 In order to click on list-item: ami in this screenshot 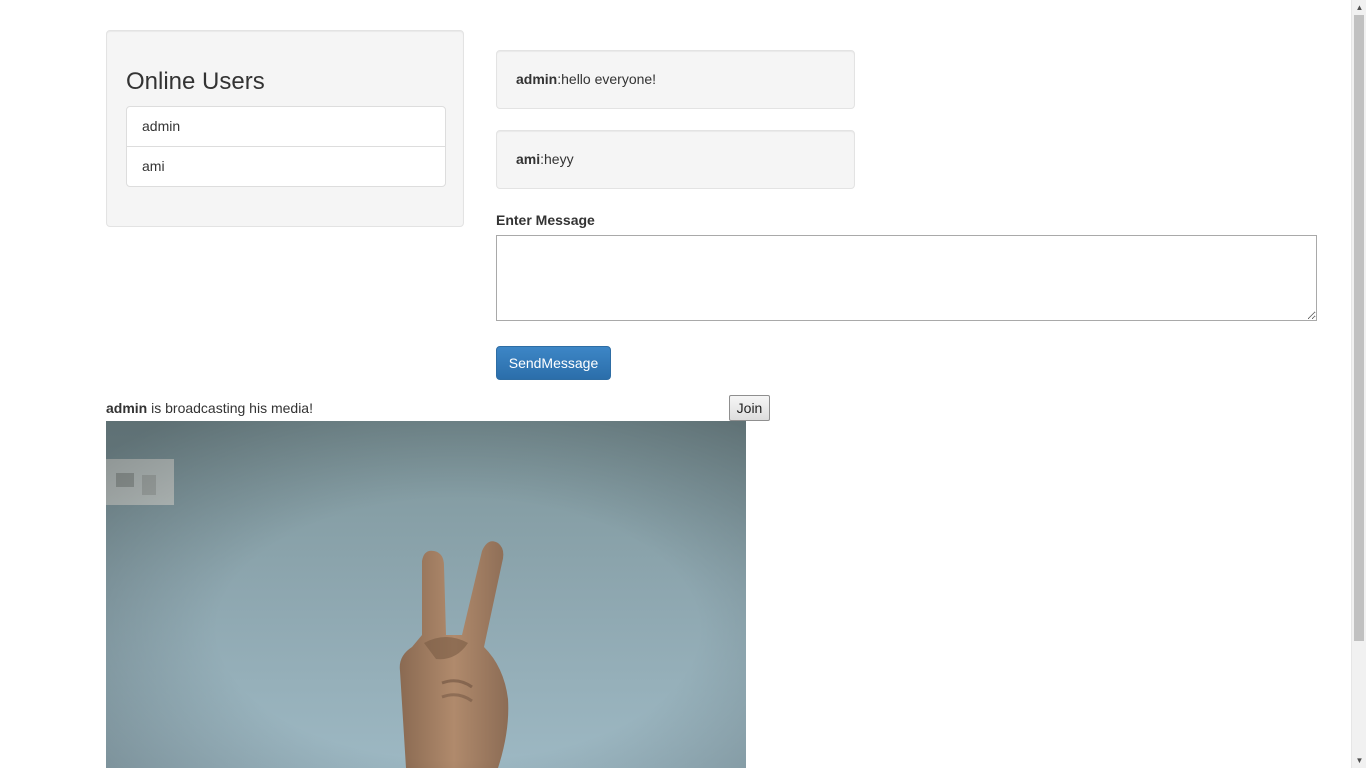, I will do `click(286, 166)`.